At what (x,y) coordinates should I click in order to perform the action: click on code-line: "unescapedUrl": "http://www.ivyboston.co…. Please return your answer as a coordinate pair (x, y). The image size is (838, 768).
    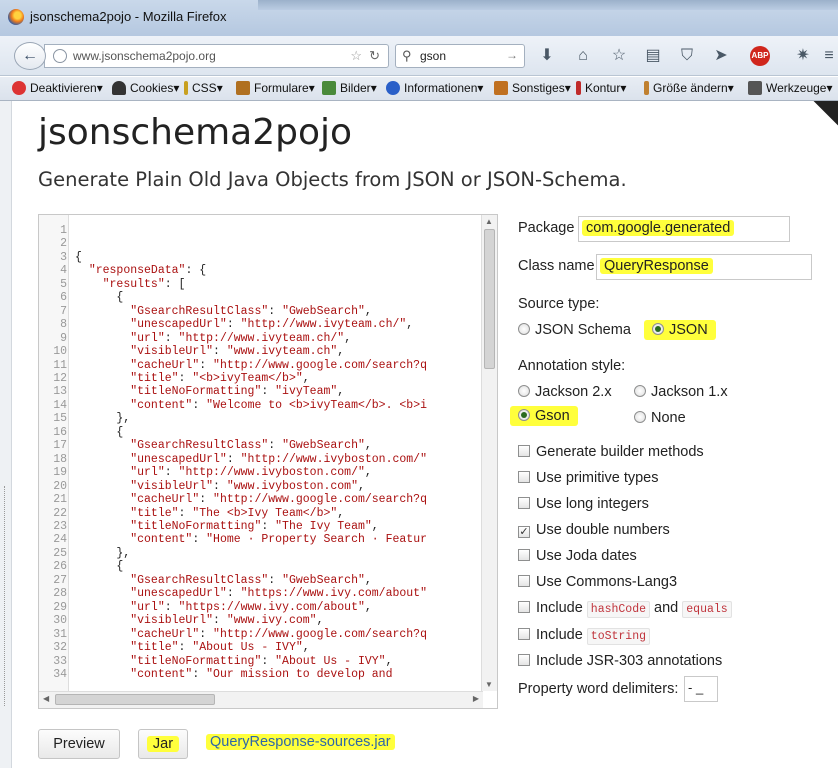
    Looking at the image, I should click on (278, 459).